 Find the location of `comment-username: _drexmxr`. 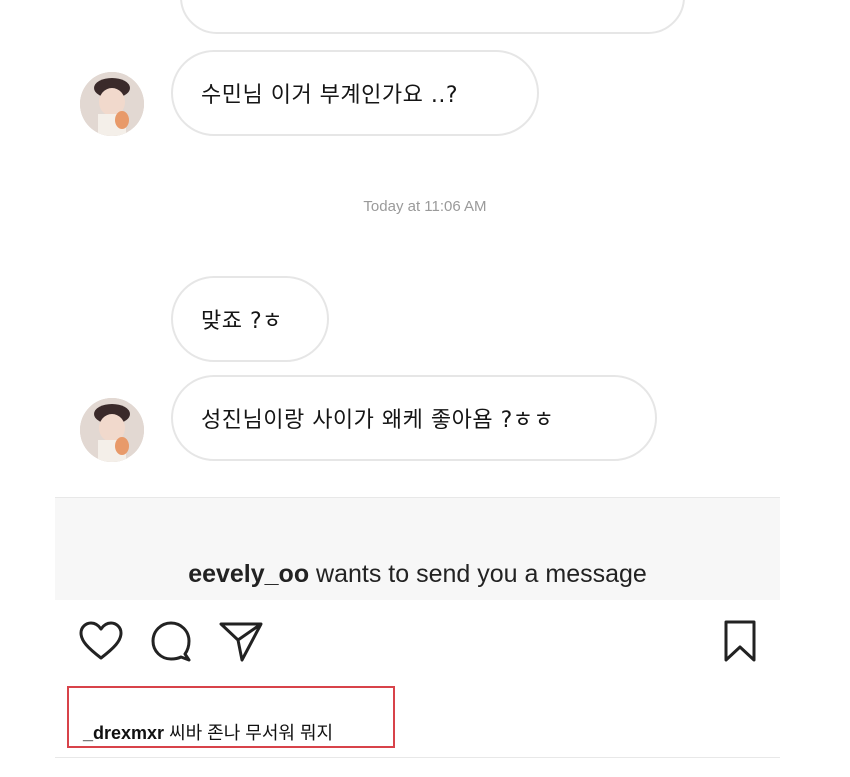

comment-username: _drexmxr is located at coordinates (123, 733).